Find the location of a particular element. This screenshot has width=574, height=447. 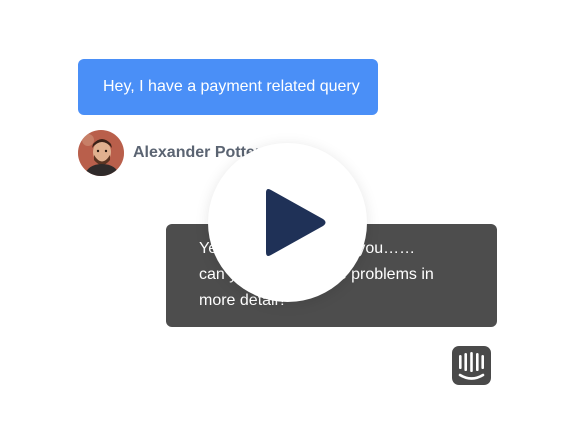

play-button is located at coordinates (287, 222).